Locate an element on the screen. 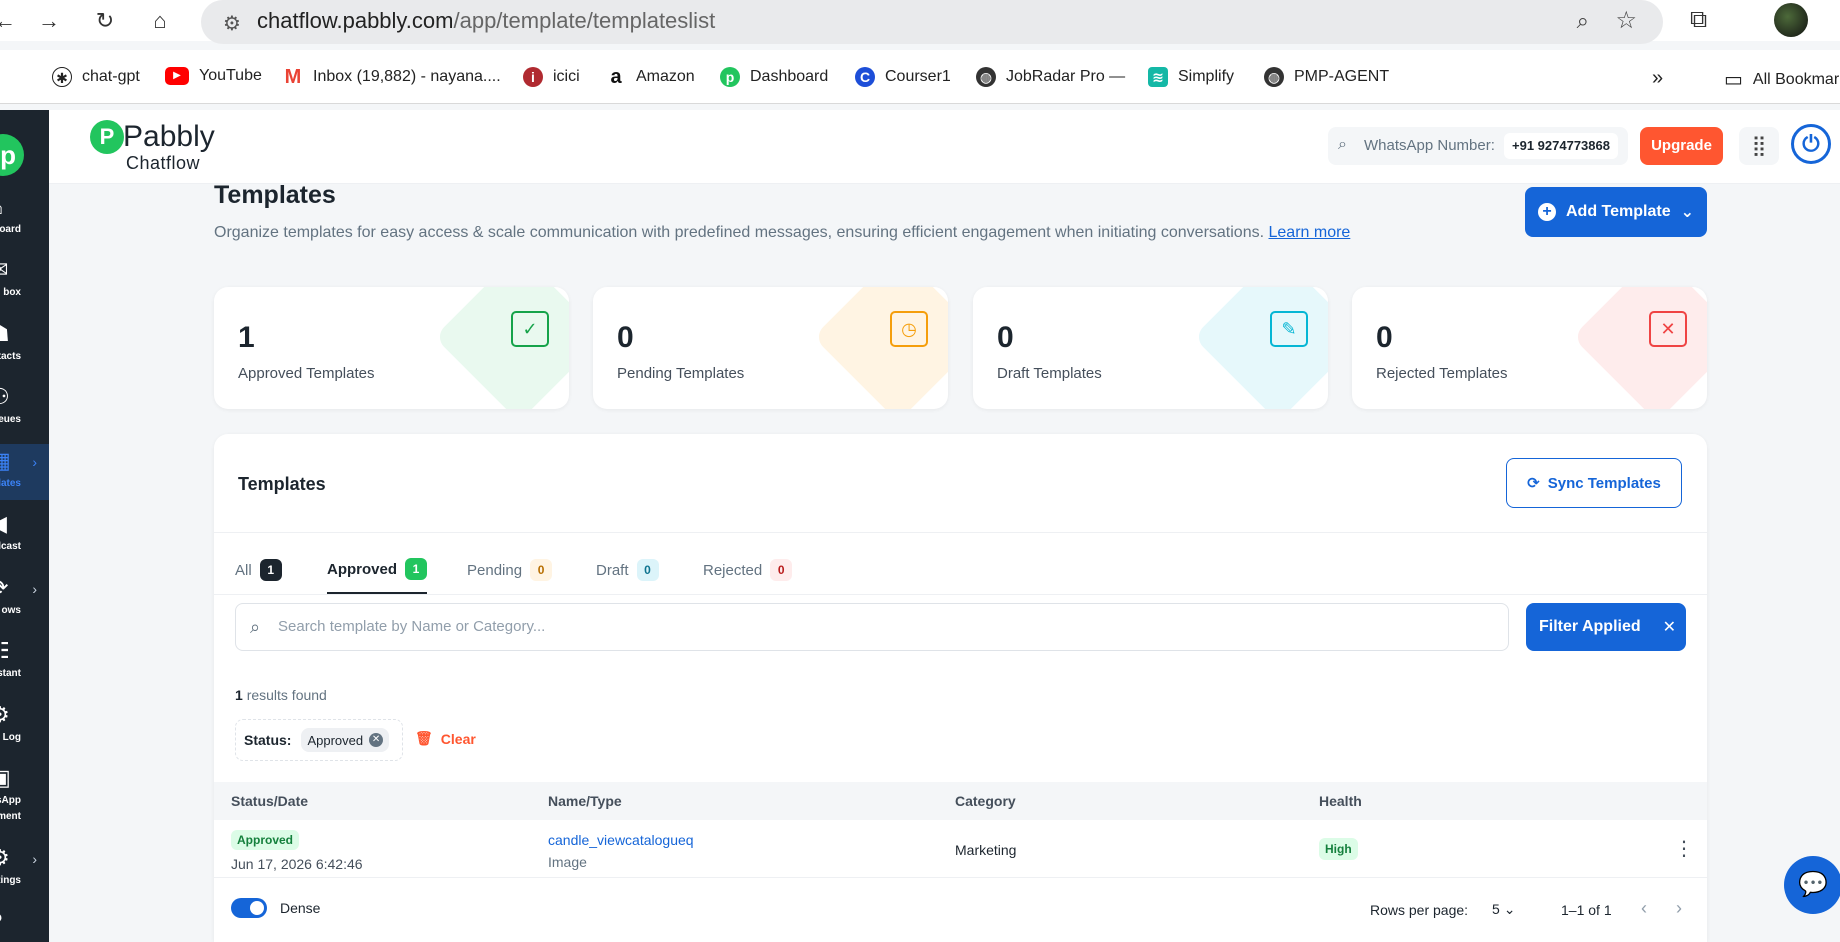 Image resolution: width=1840 pixels, height=942 pixels. close-icon: ✕ is located at coordinates (1669, 627).